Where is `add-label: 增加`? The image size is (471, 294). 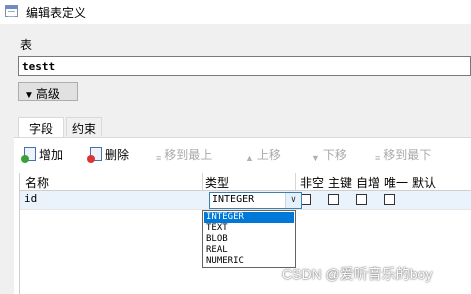
add-label: 增加 is located at coordinates (51, 155).